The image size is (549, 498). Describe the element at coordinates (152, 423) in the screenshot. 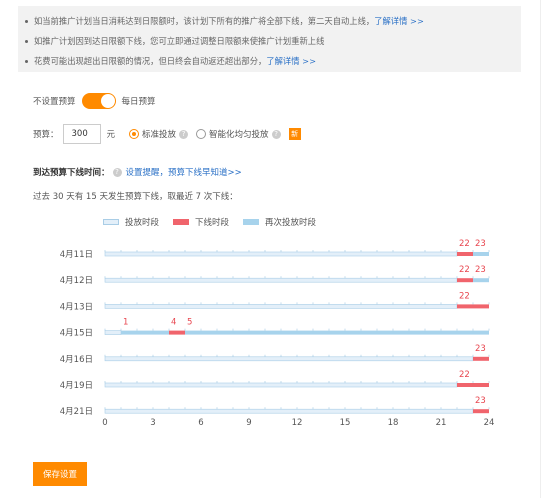

I see `x-tick-label: 3` at that location.